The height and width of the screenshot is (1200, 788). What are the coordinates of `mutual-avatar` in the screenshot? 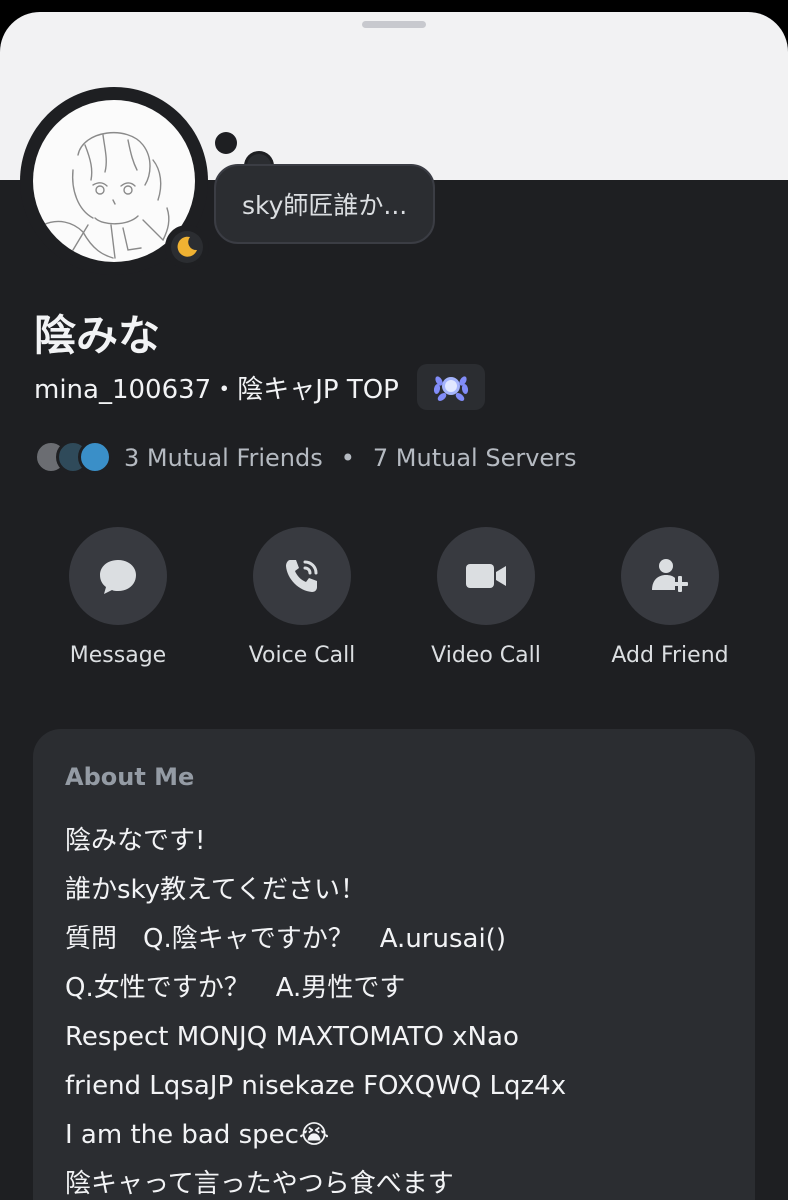 It's located at (95, 457).